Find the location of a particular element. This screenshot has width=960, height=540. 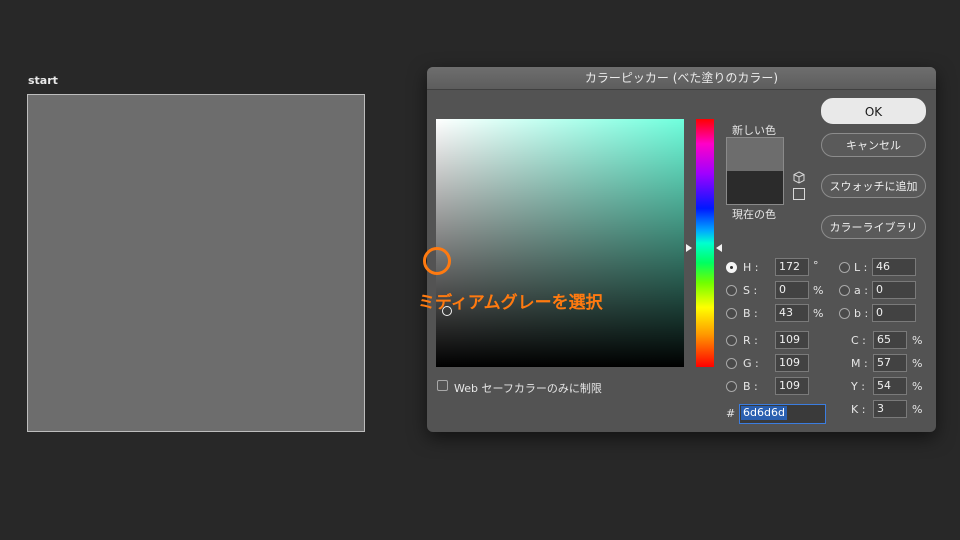

hue-label: H : is located at coordinates (751, 267).